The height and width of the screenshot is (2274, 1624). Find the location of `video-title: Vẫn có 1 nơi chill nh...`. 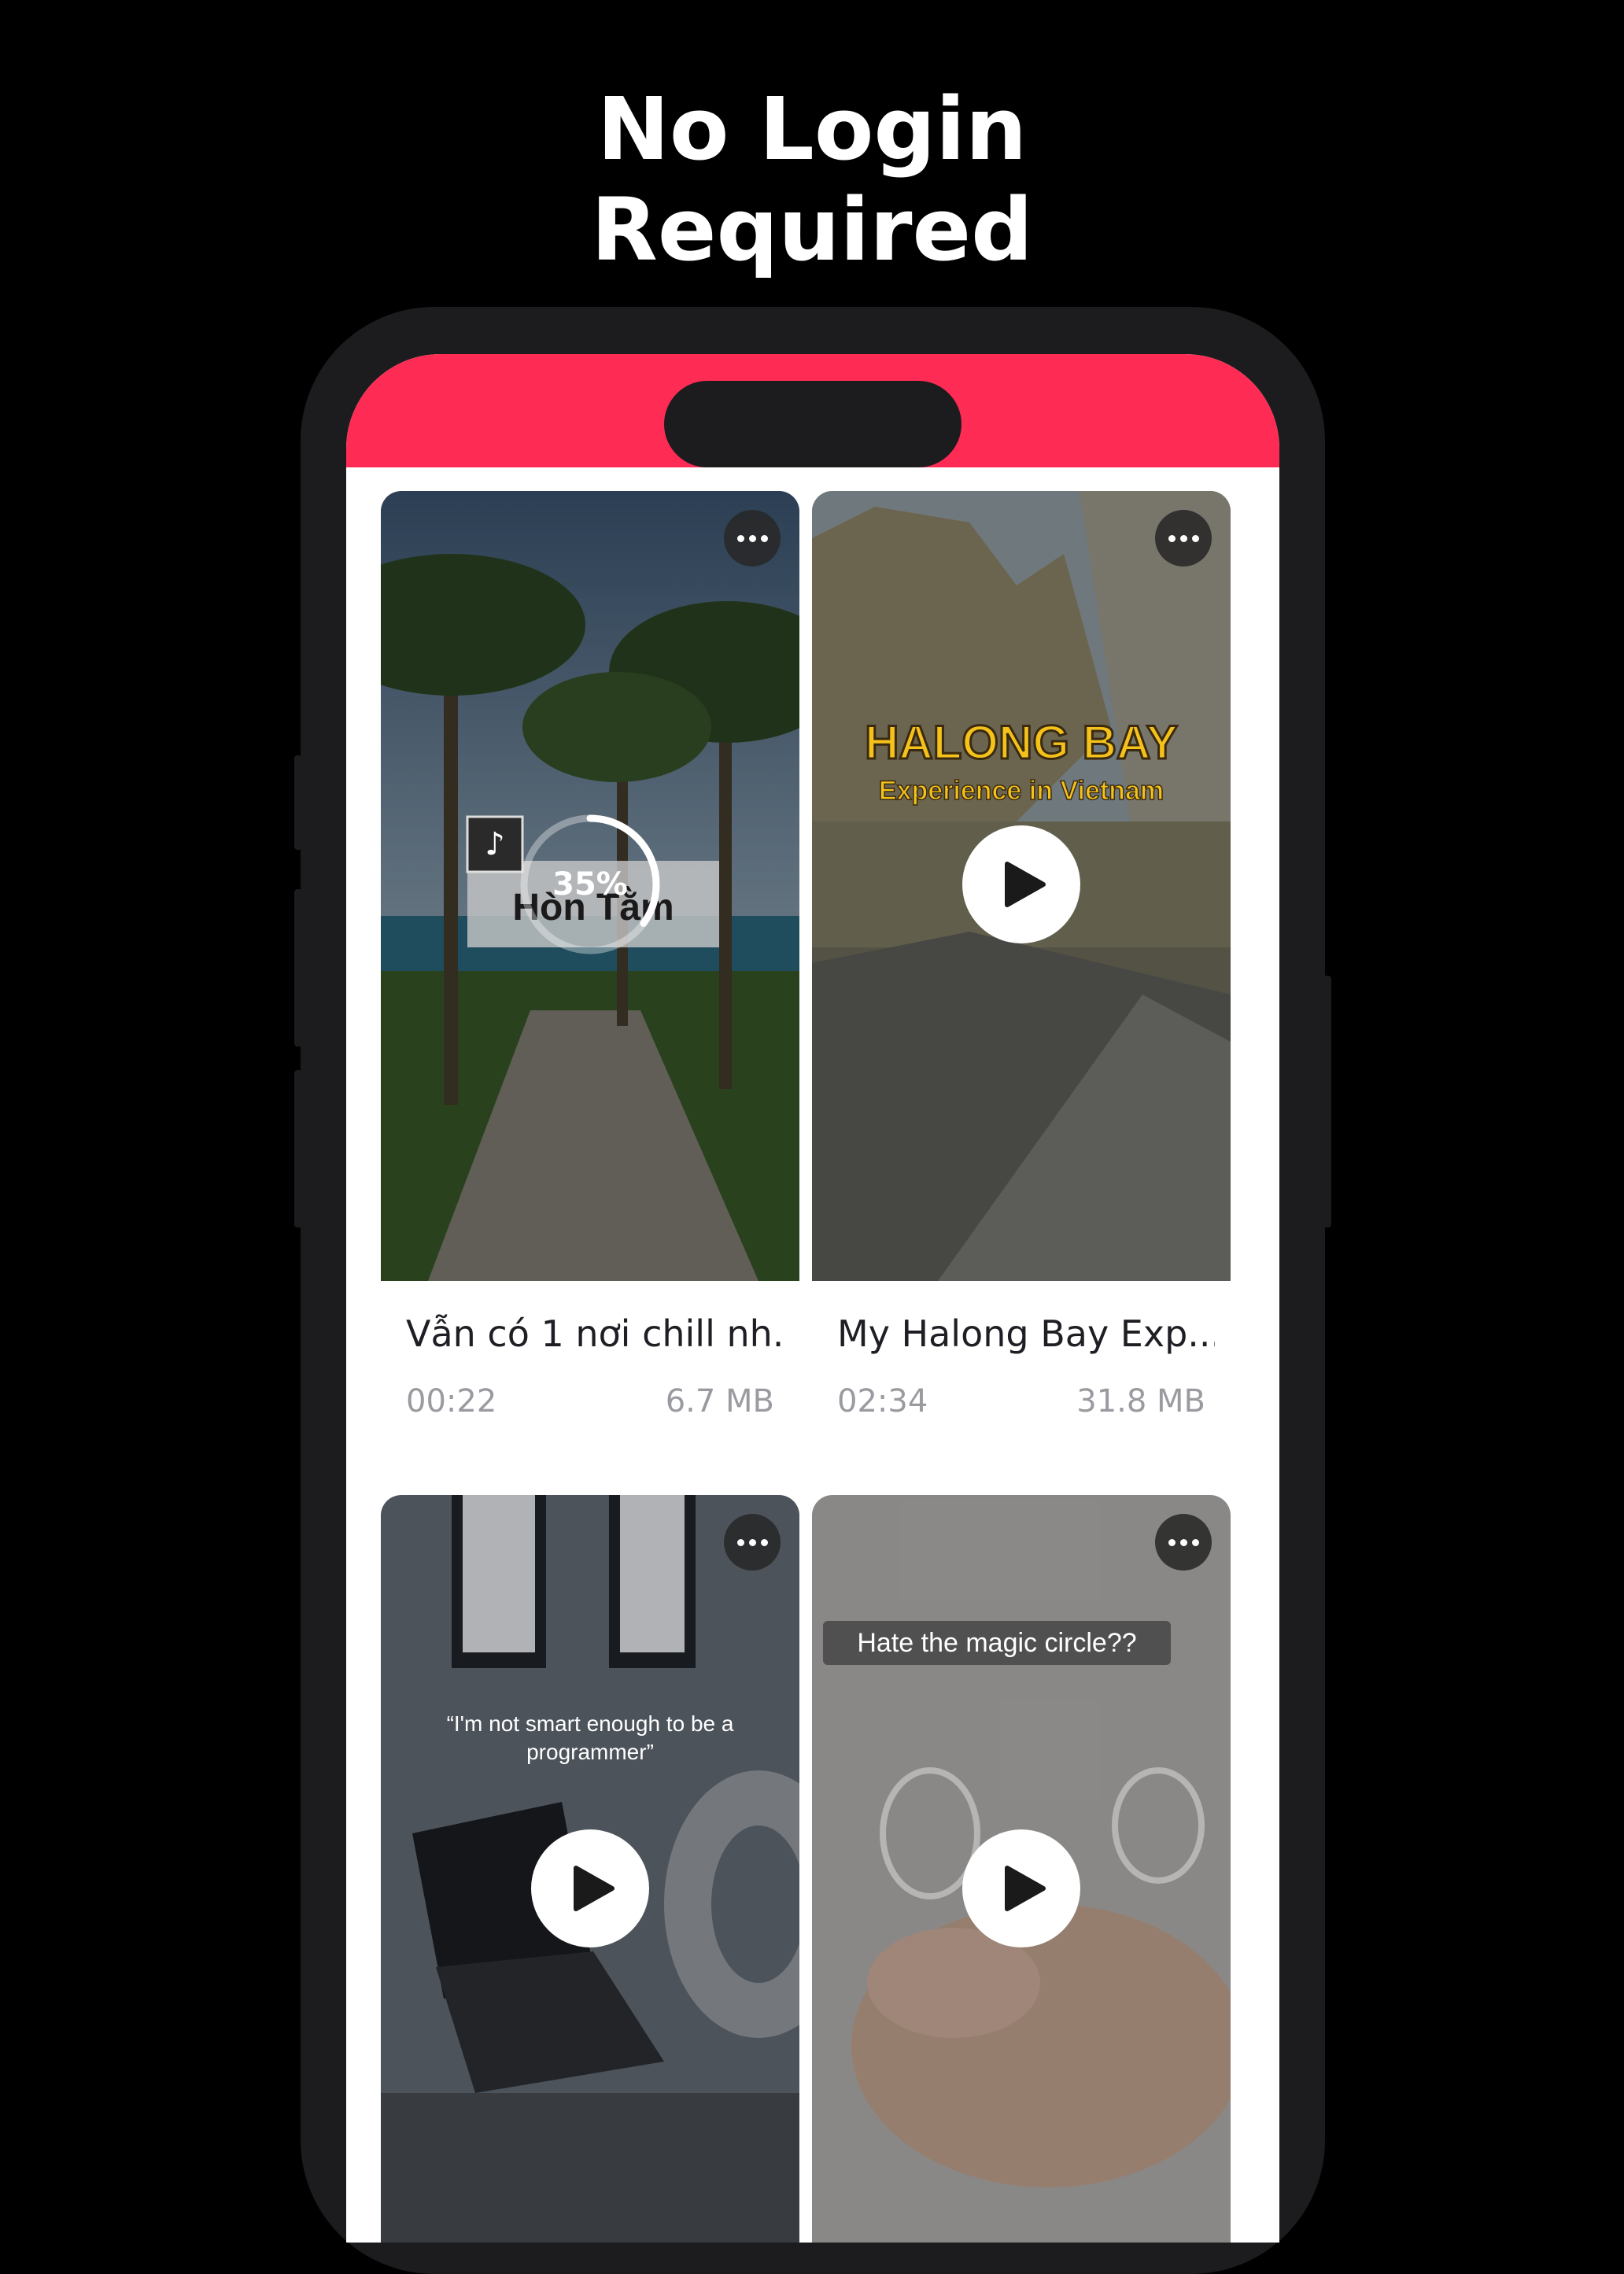

video-title: Vẫn có 1 nơi chill nh... is located at coordinates (595, 1333).